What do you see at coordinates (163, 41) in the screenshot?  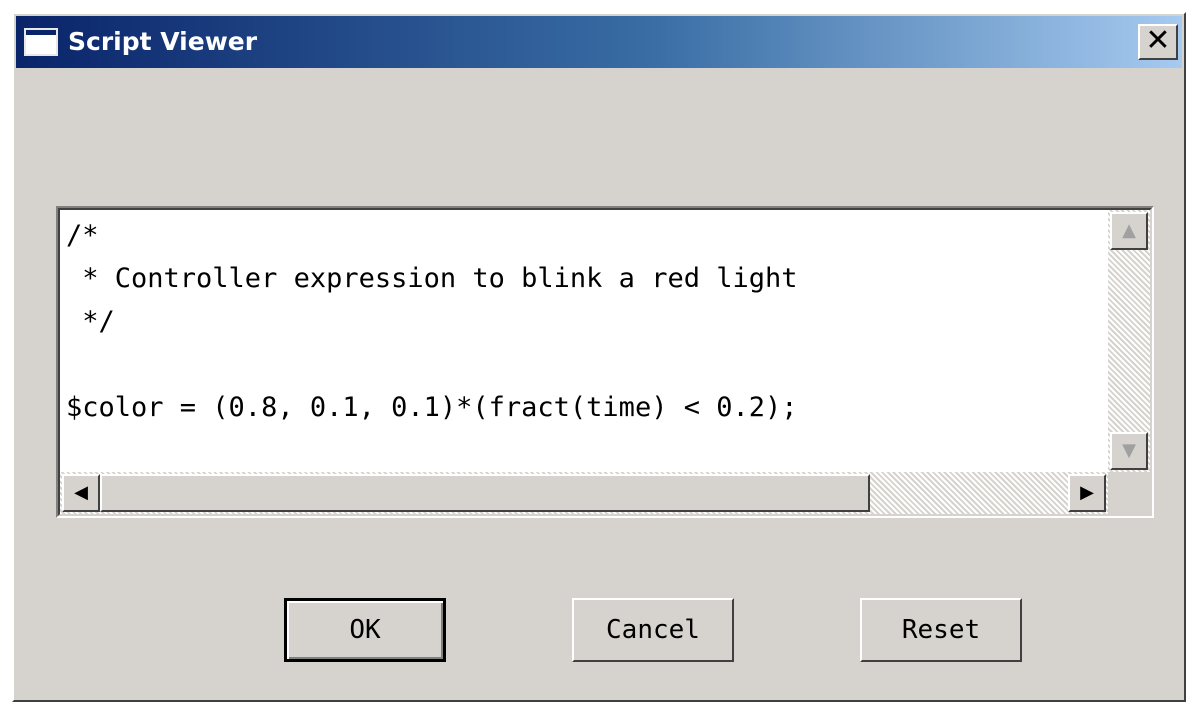 I see `window-title: Script Viewer` at bounding box center [163, 41].